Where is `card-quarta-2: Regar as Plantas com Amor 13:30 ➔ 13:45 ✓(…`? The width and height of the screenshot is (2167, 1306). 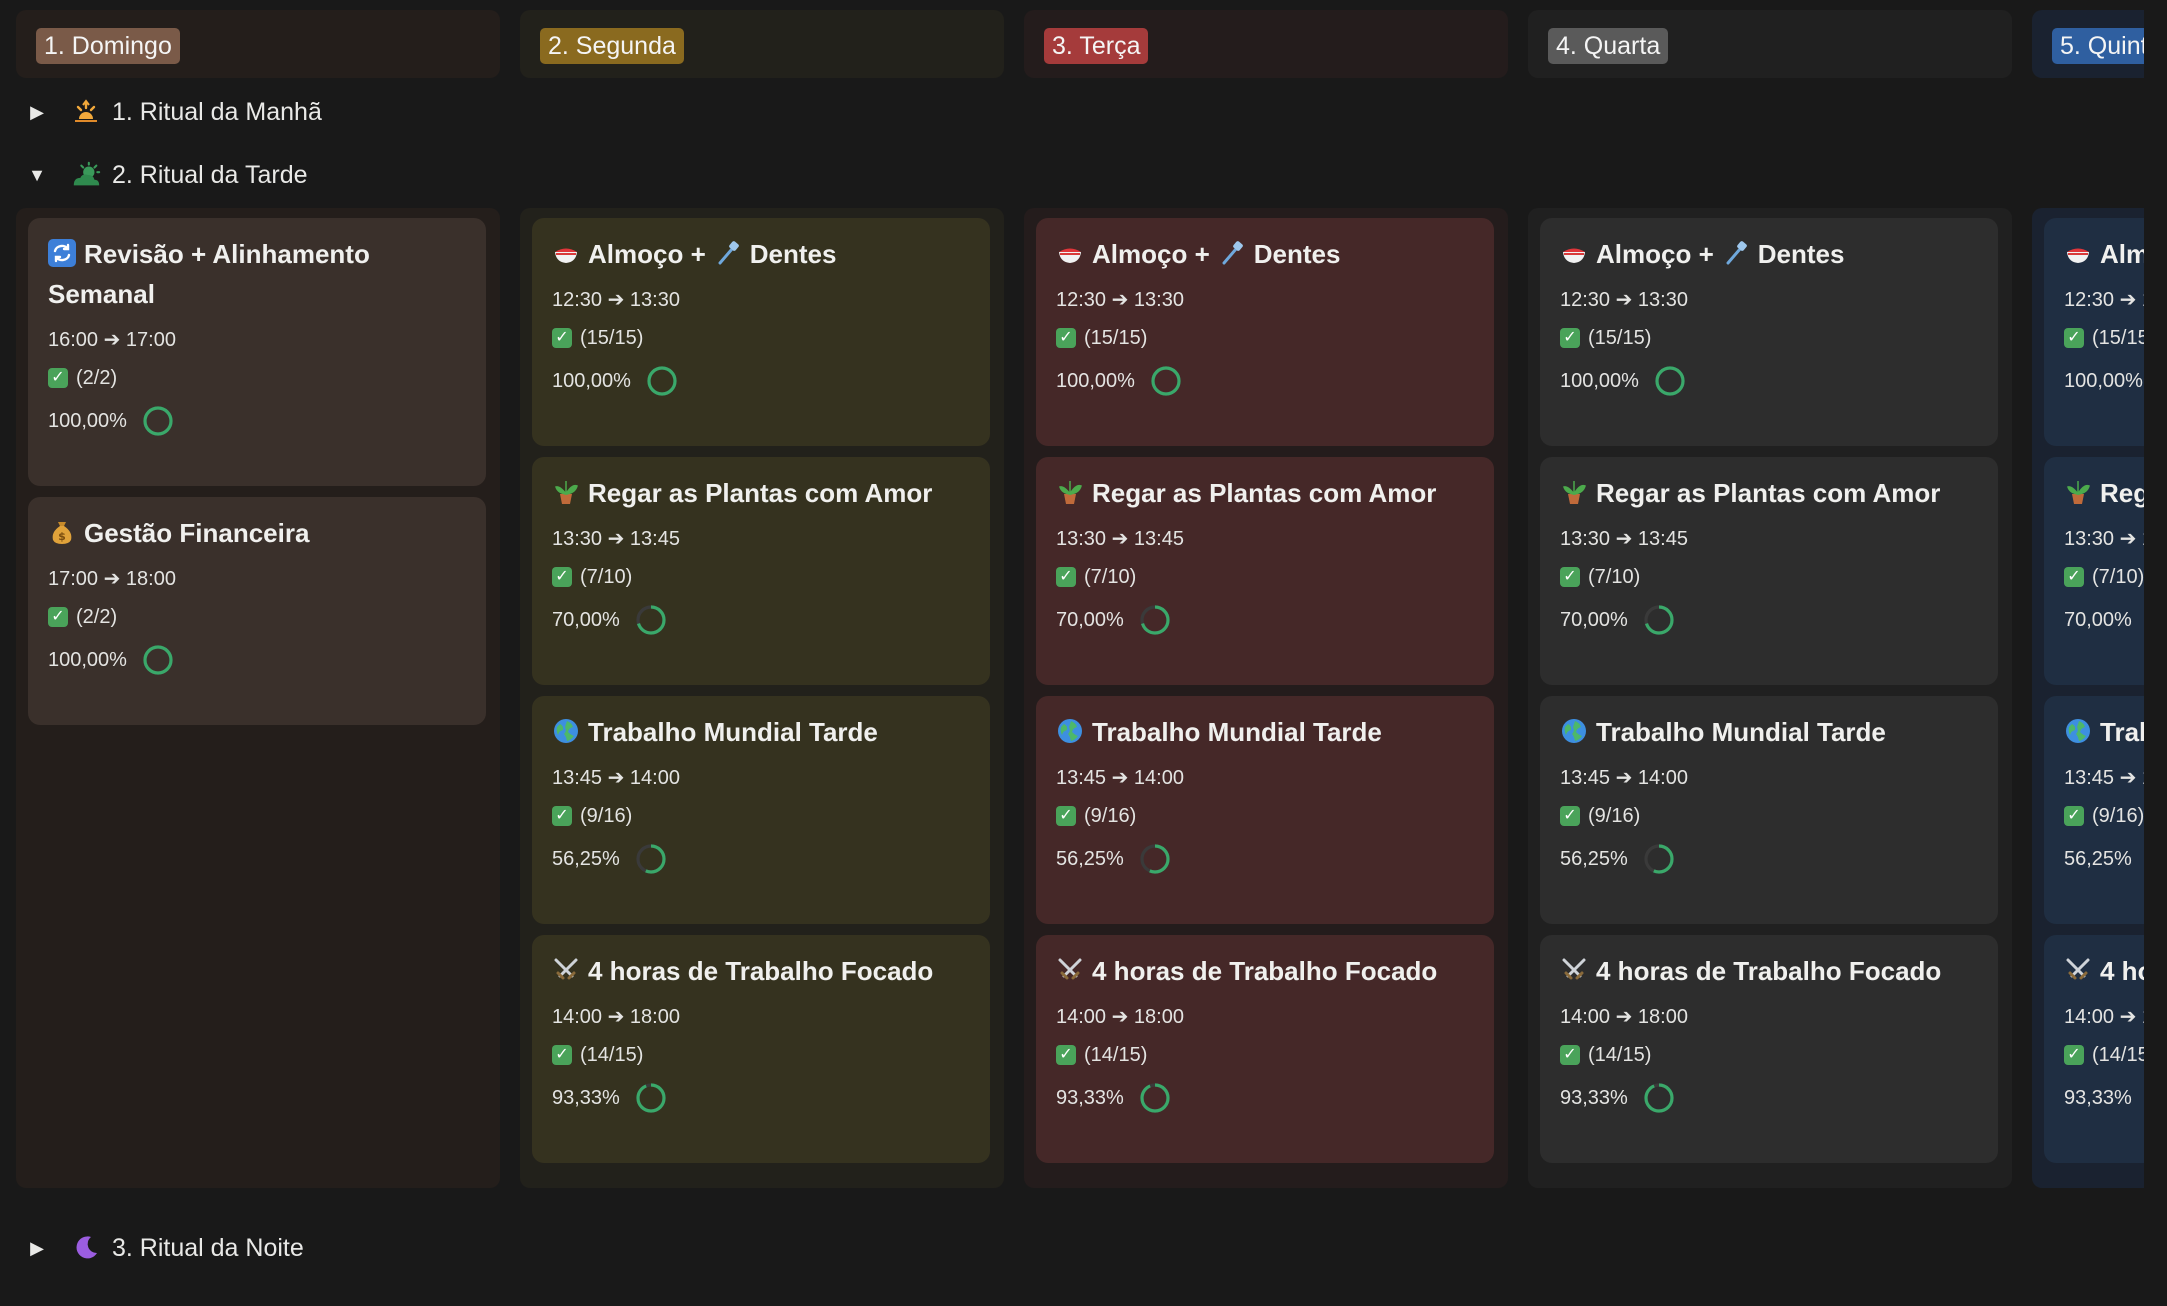 card-quarta-2: Regar as Plantas com Amor 13:30 ➔ 13:45 ✓(… is located at coordinates (1769, 571).